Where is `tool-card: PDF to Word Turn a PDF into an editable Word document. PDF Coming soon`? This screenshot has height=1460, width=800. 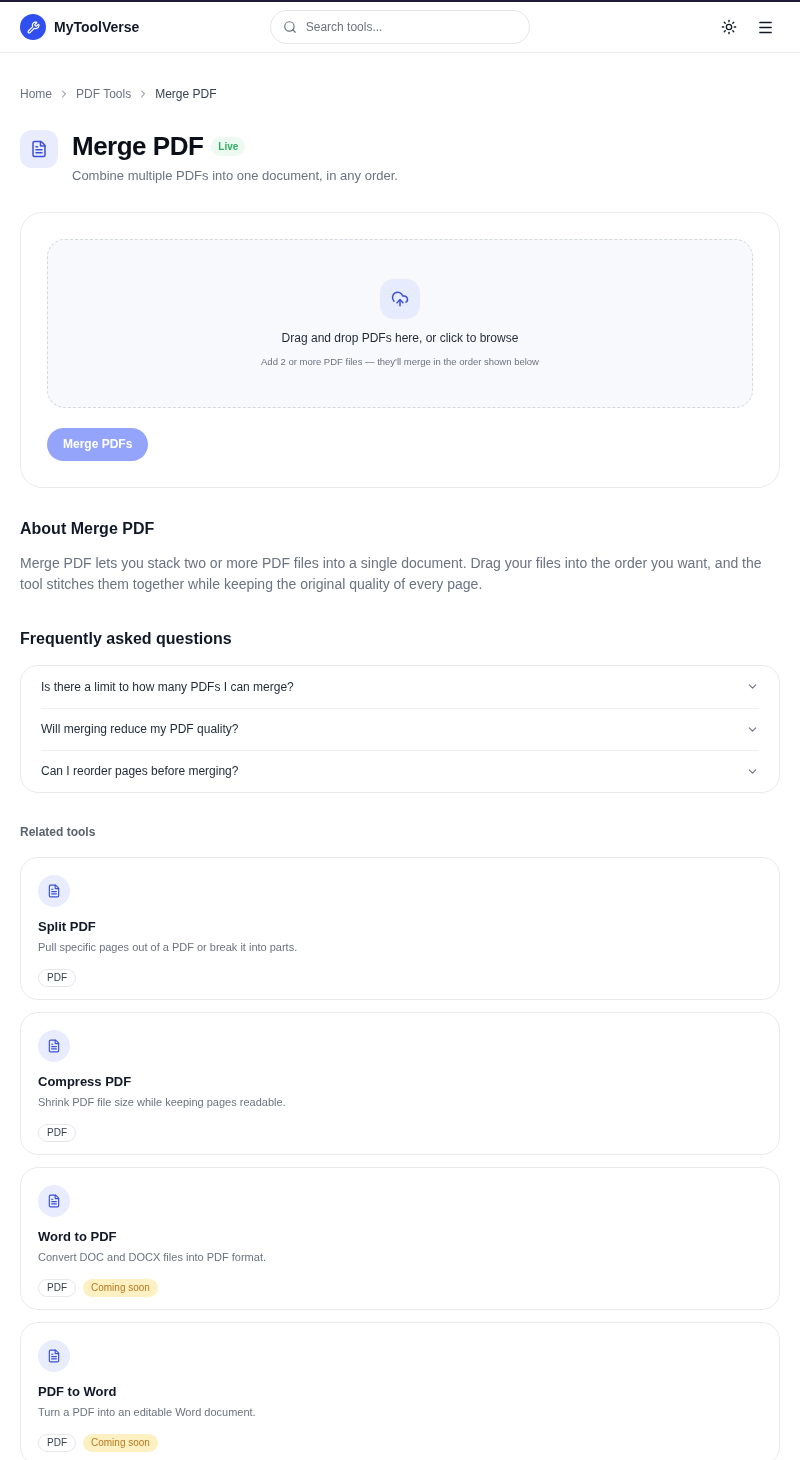
tool-card: PDF to Word Turn a PDF into an editable Word document. PDF Coming soon is located at coordinates (400, 1390).